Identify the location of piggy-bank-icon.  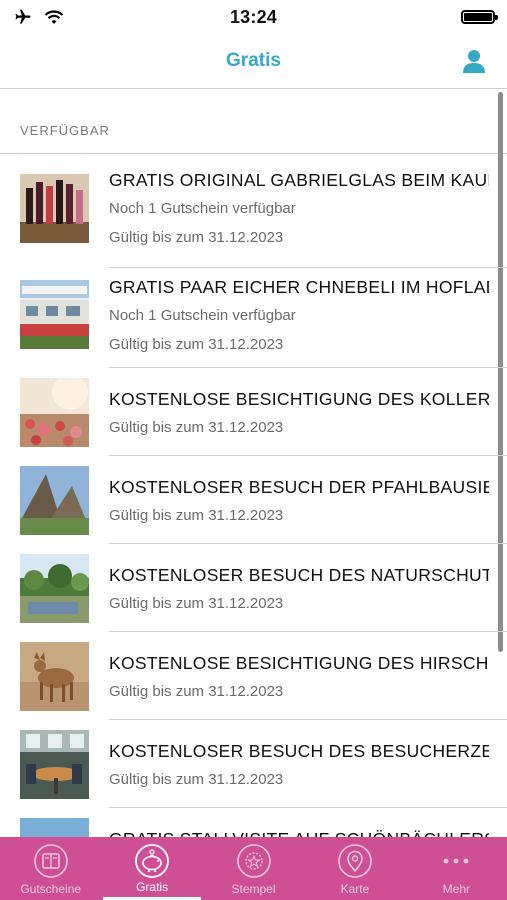
(152, 861).